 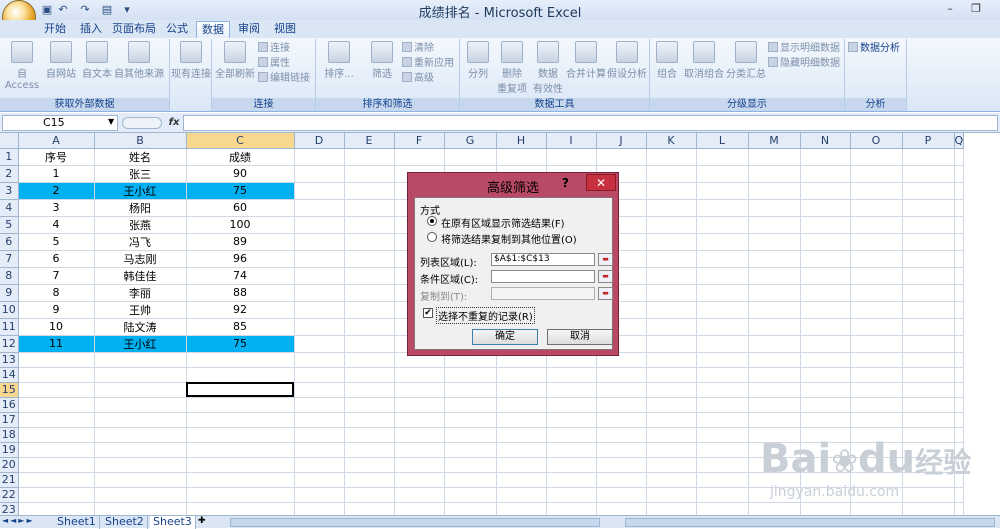 What do you see at coordinates (571, 420) in the screenshot?
I see `cell-I17` at bounding box center [571, 420].